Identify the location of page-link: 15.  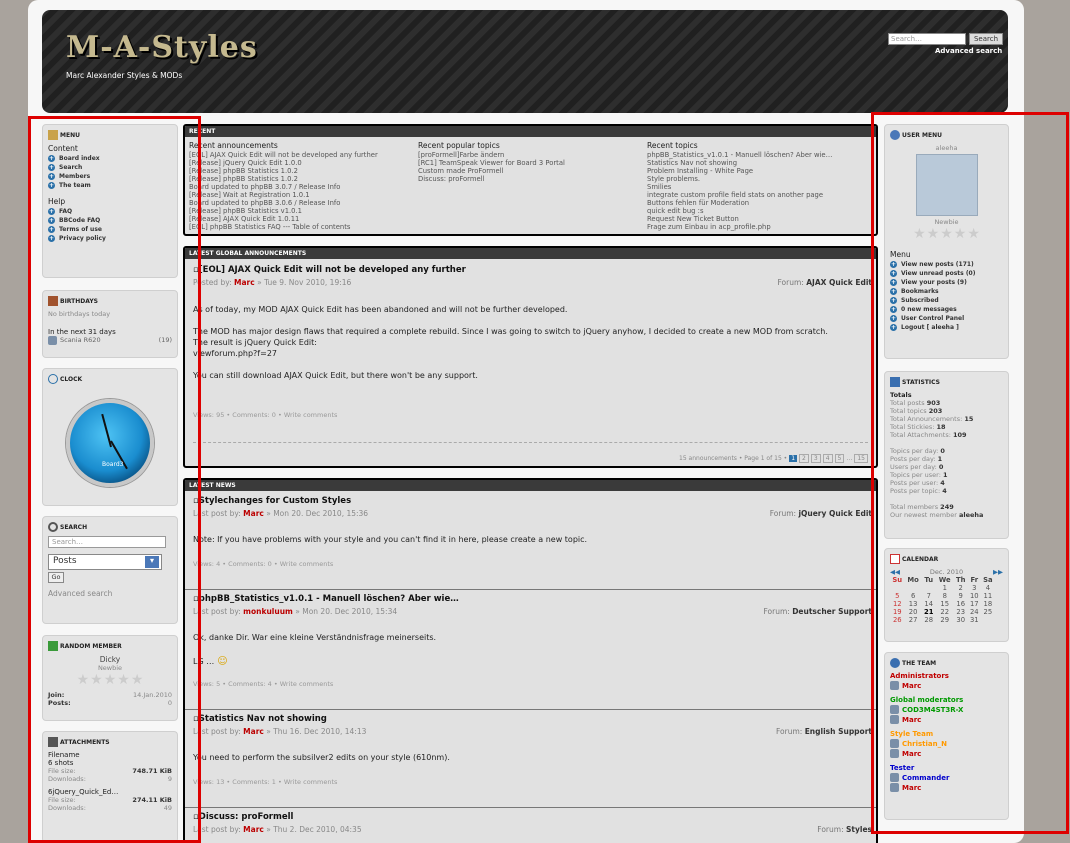
(861, 458).